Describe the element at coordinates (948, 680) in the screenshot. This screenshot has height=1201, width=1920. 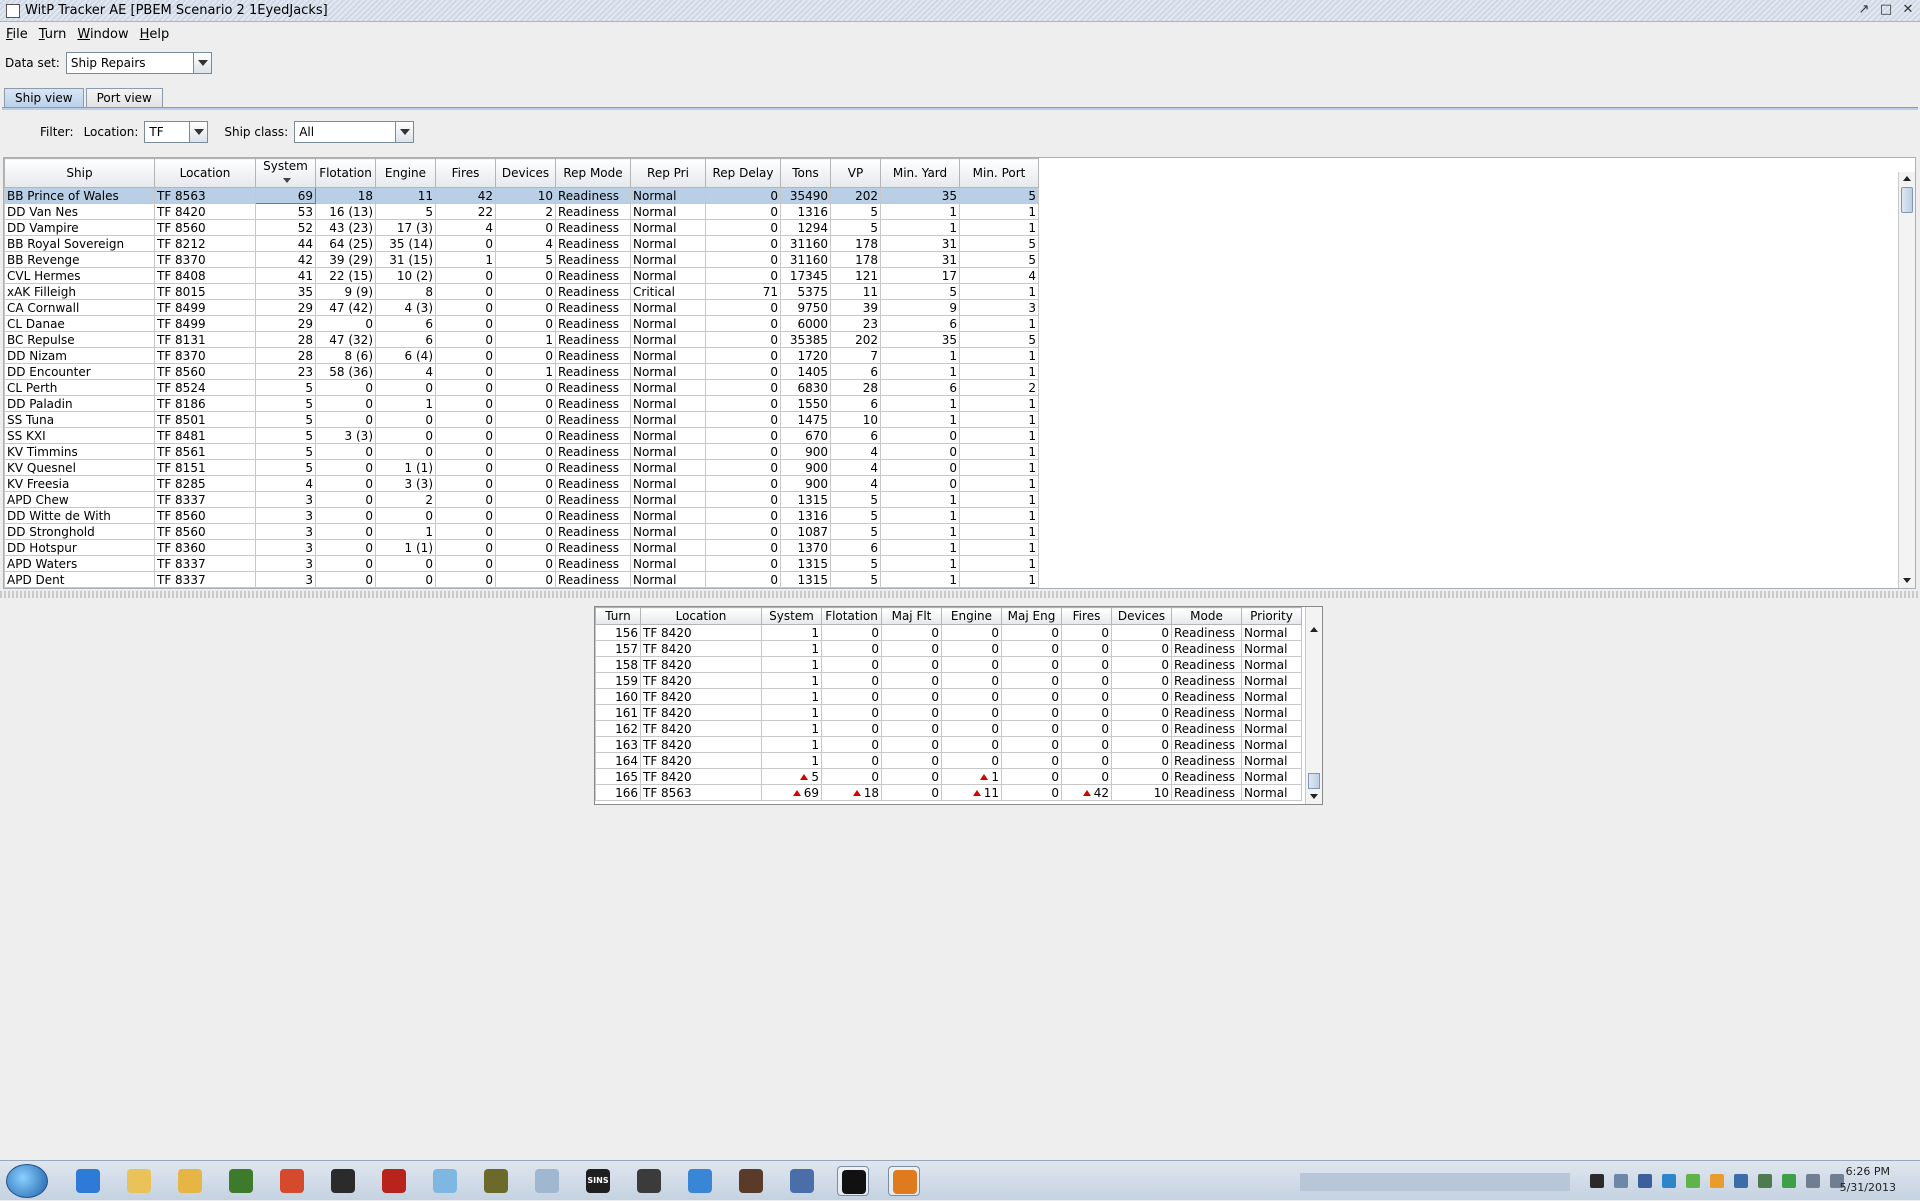
I see `history-row: 159 TF 8420 1 0 0 0 0 0 0 Readiness Normal` at that location.